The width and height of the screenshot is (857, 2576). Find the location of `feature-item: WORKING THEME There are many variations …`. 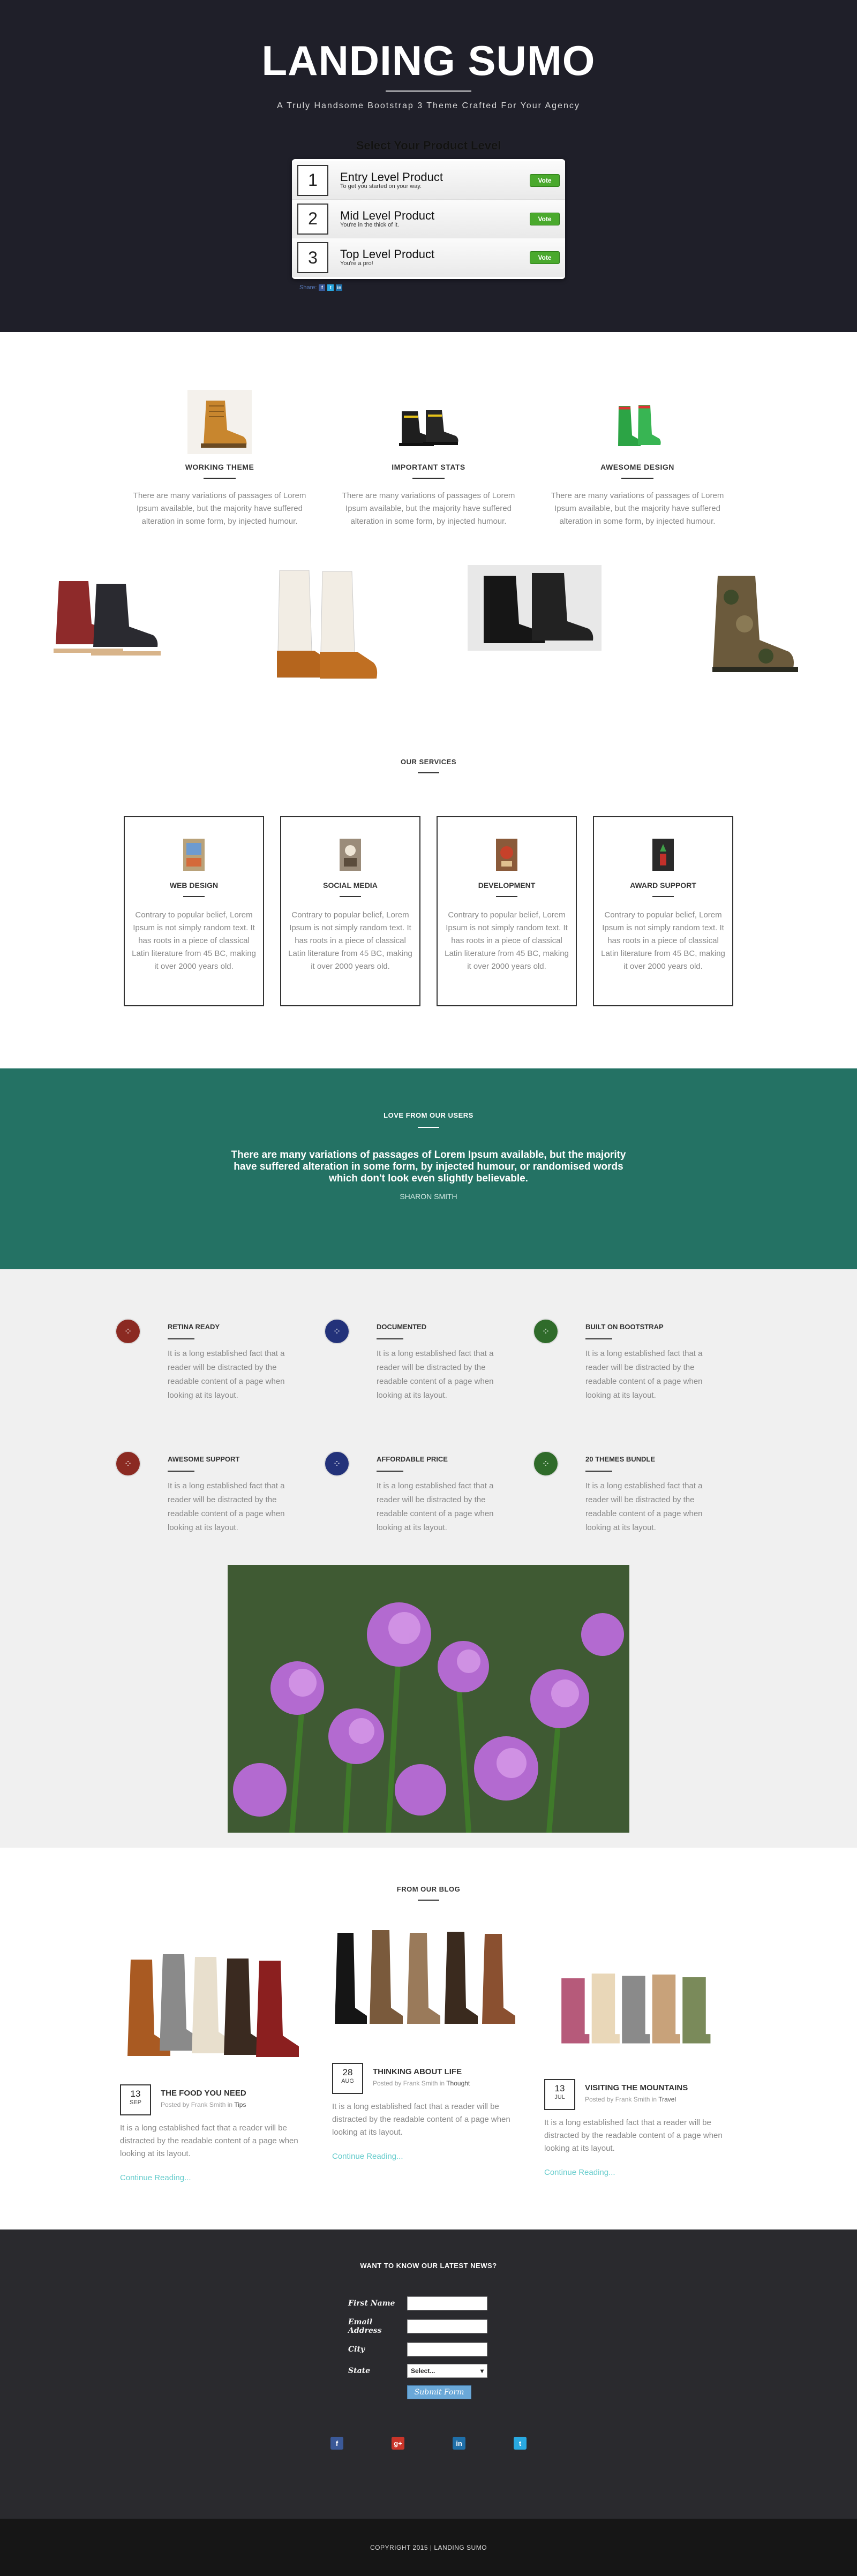

feature-item: WORKING THEME There are many variations … is located at coordinates (220, 475).